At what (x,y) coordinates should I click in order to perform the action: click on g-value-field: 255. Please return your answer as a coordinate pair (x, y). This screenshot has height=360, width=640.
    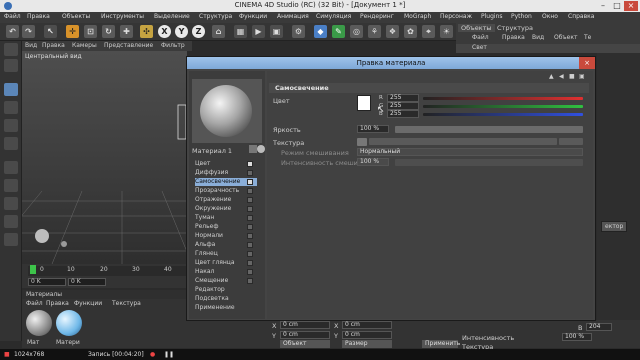
    Looking at the image, I should click on (403, 106).